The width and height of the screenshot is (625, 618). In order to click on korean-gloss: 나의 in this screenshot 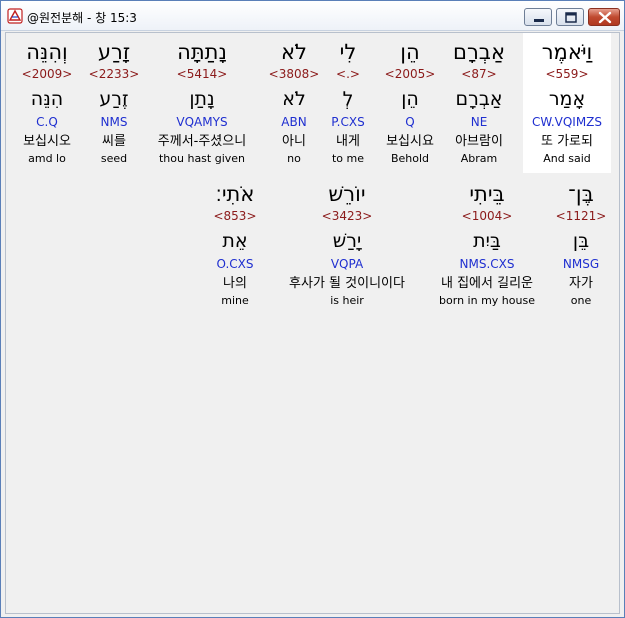, I will do `click(235, 283)`.